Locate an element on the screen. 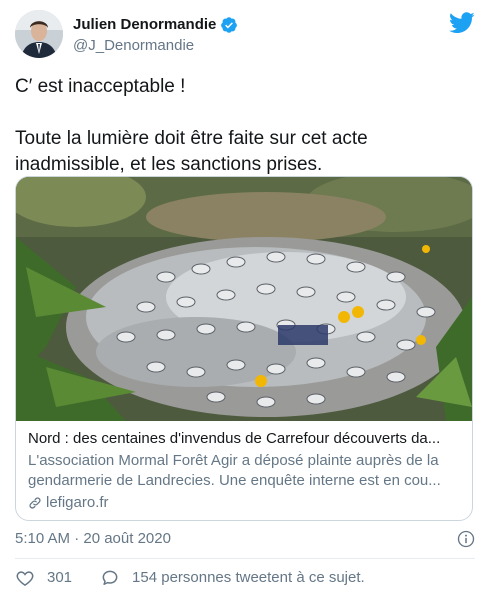 This screenshot has height=591, width=487. author-display-name: Julien Denormandie is located at coordinates (155, 25).